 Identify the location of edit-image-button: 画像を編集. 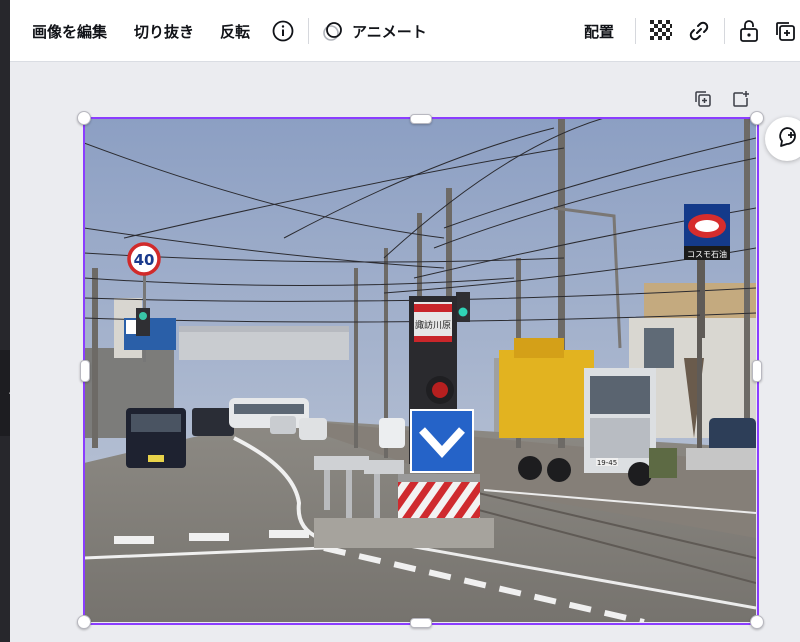
(69, 31).